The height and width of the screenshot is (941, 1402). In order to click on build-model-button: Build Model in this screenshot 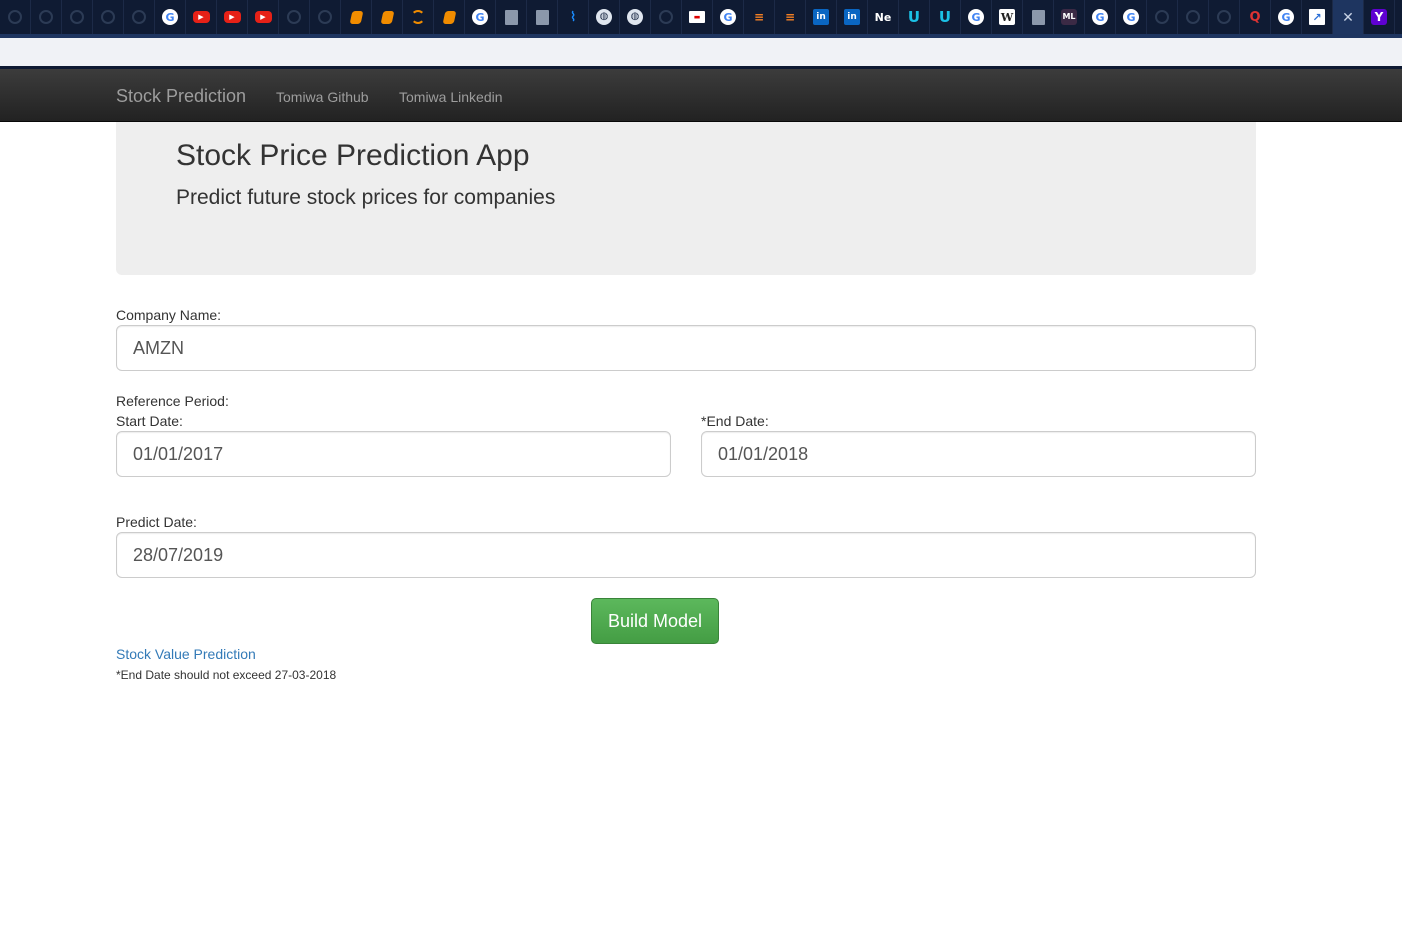, I will do `click(655, 621)`.